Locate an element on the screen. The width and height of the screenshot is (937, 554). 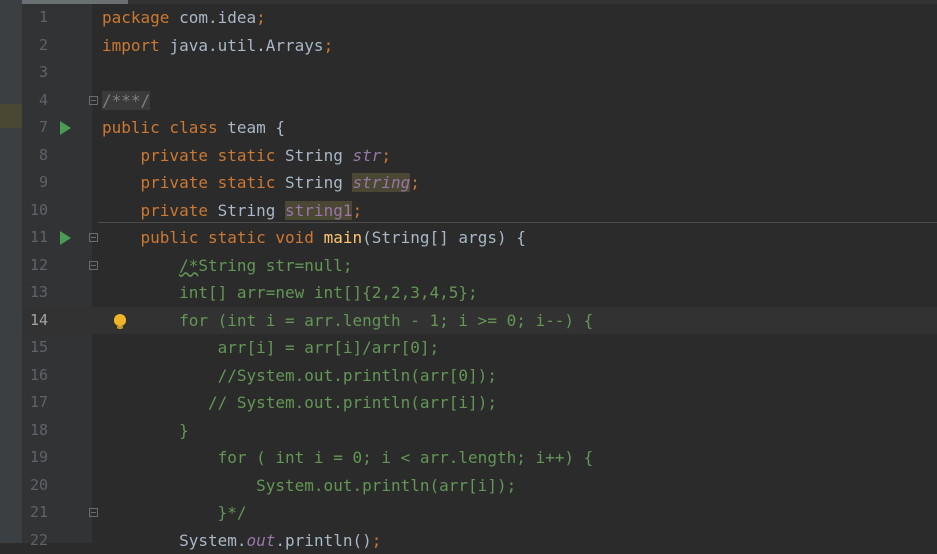
code-text: private String string1; is located at coordinates (232, 211).